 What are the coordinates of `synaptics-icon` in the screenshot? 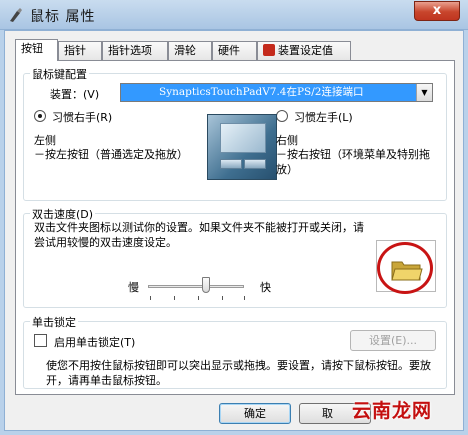 It's located at (269, 50).